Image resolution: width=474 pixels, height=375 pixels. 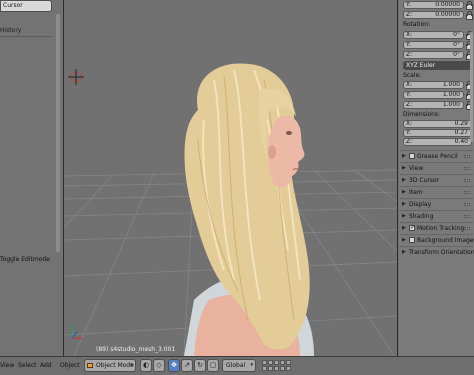 What do you see at coordinates (70, 365) in the screenshot?
I see `menu-object: Object` at bounding box center [70, 365].